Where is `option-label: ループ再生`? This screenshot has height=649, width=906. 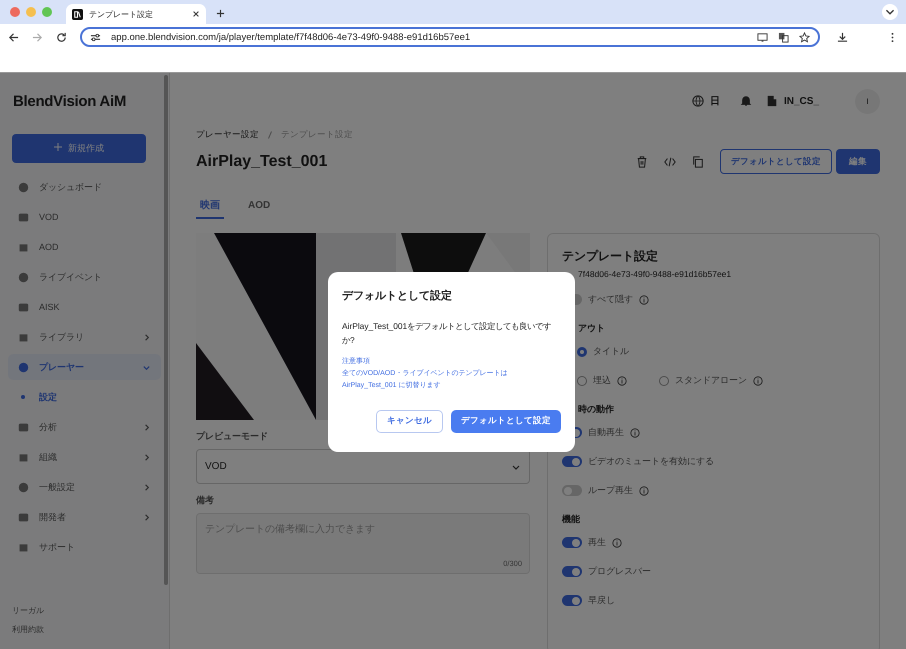
option-label: ループ再生 is located at coordinates (610, 490).